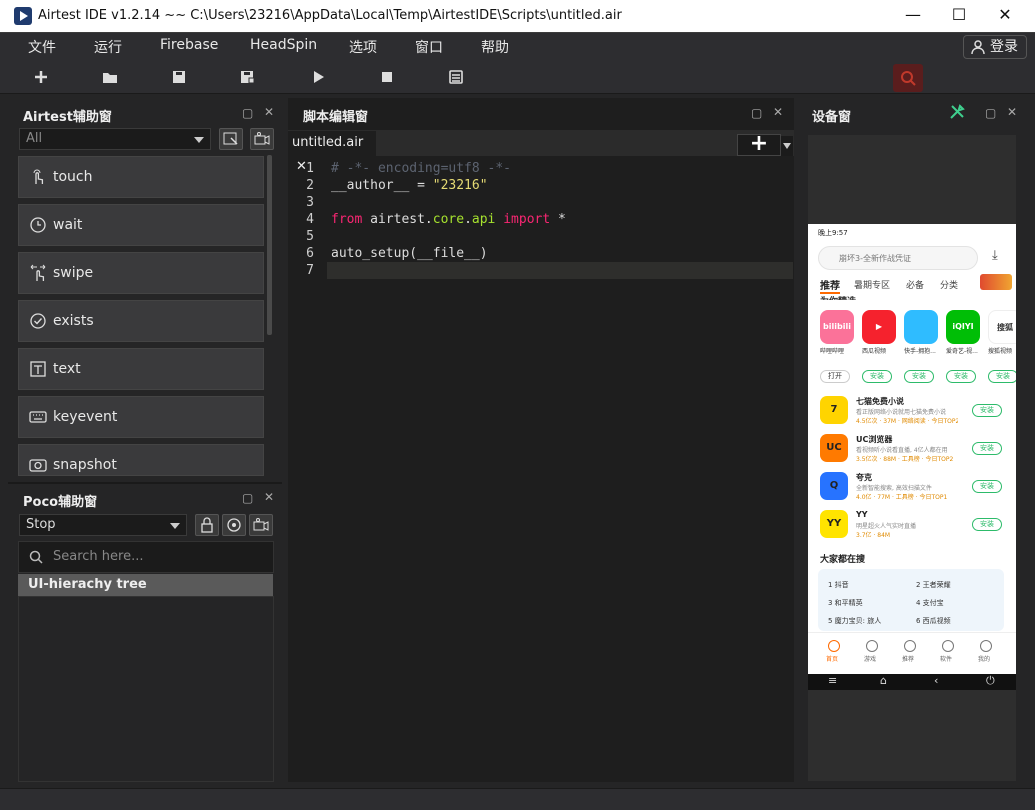  What do you see at coordinates (318, 77) in the screenshot?
I see `run-icon` at bounding box center [318, 77].